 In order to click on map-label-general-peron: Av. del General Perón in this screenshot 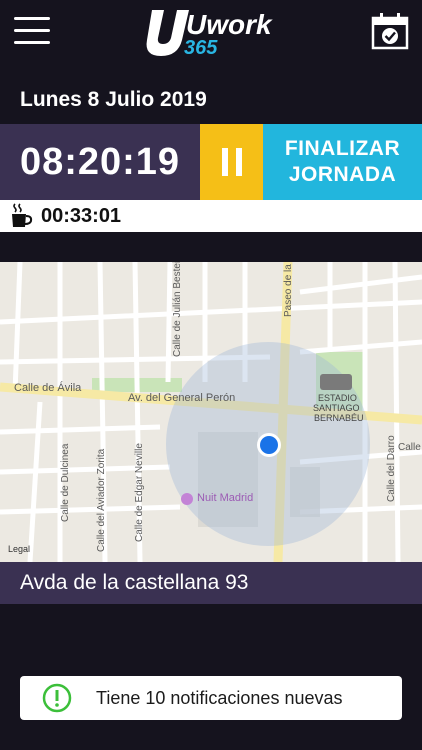, I will do `click(182, 398)`.